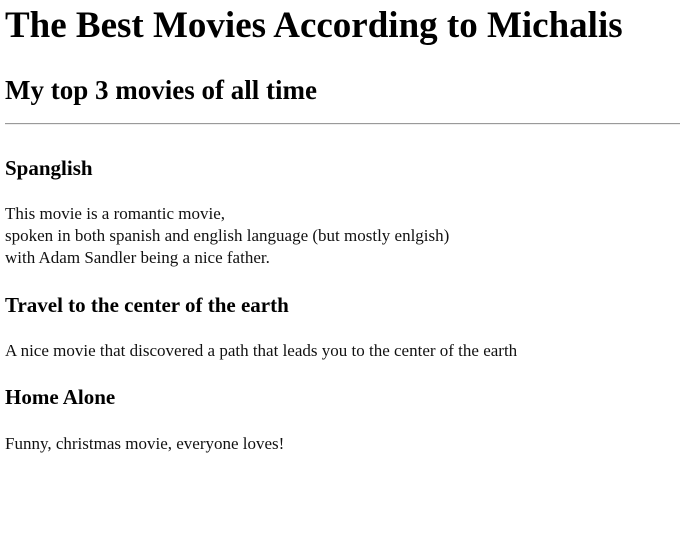 The image size is (680, 545). I want to click on movie-title-home-alone: Home Alone, so click(60, 397).